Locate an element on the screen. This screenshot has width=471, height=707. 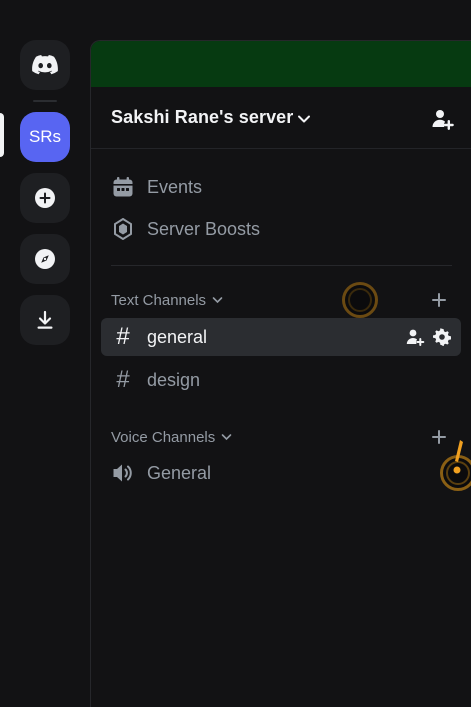
discord-logo-icon is located at coordinates (45, 65).